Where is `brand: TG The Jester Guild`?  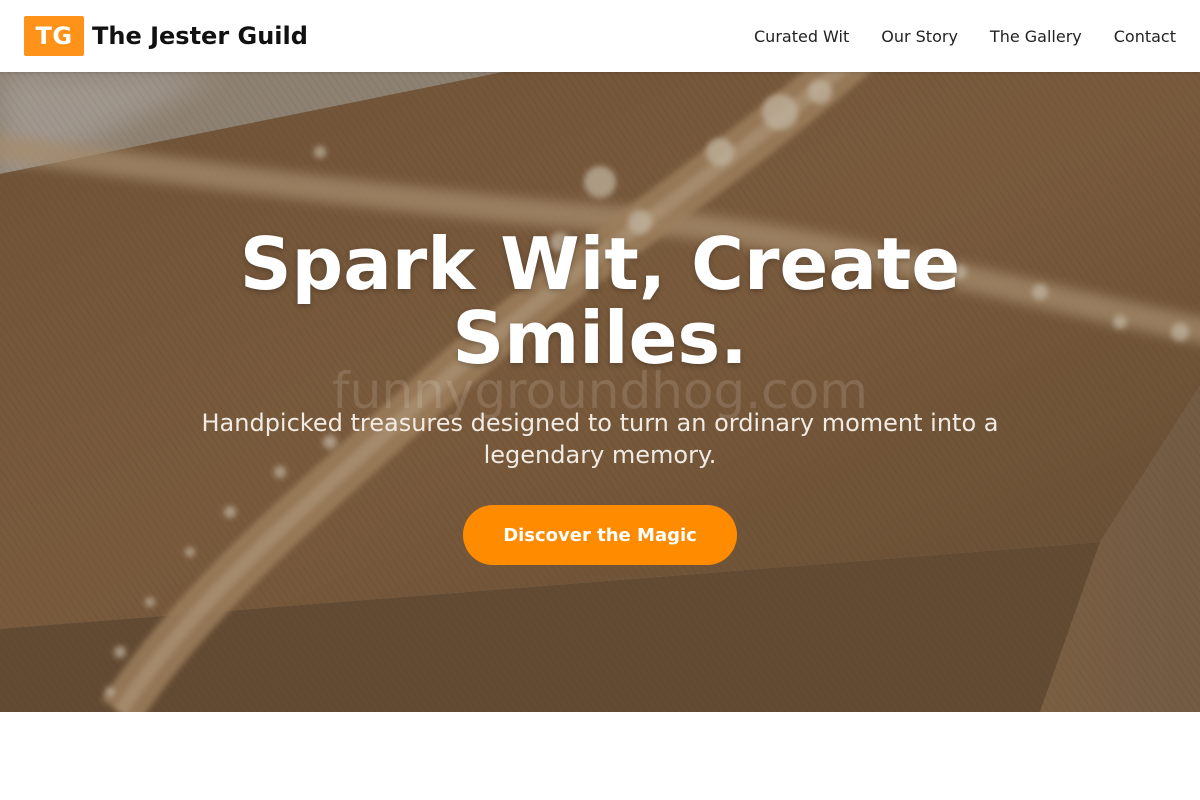 brand: TG The Jester Guild is located at coordinates (166, 36).